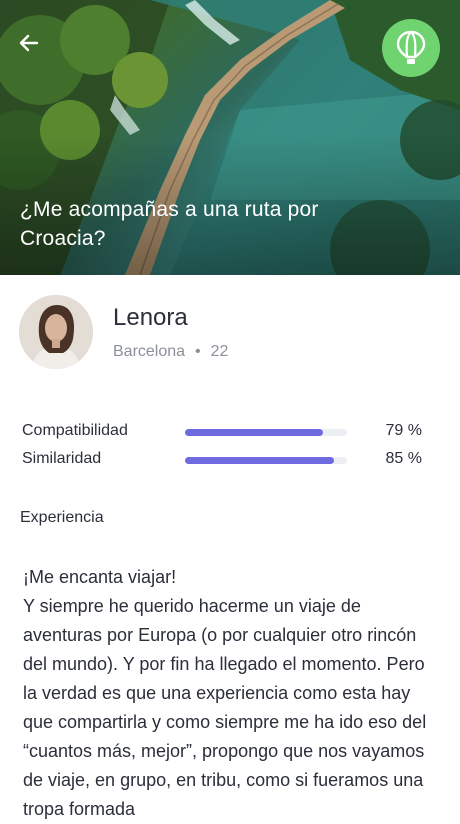 The width and height of the screenshot is (460, 824). I want to click on match-stats: Compatibilidad 79 % Similaridad 85 %, so click(230, 426).